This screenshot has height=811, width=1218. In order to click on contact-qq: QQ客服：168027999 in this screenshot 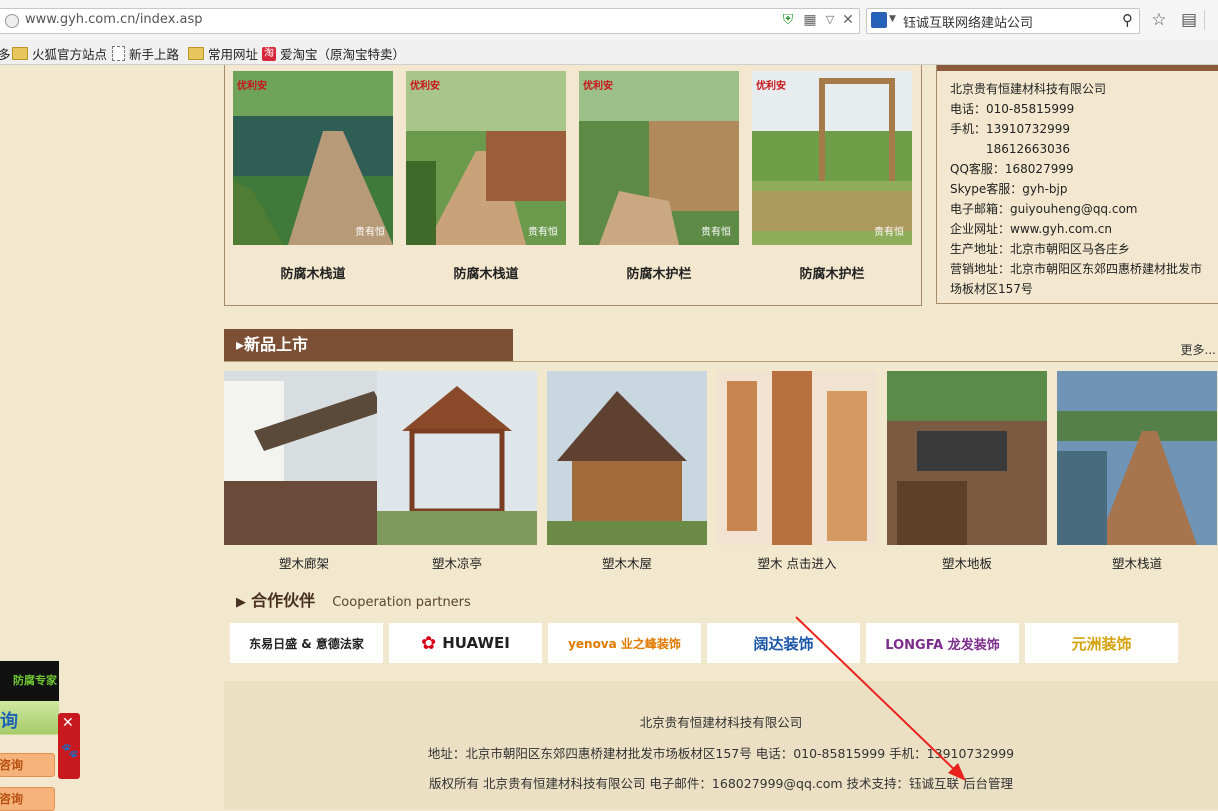, I will do `click(1012, 169)`.